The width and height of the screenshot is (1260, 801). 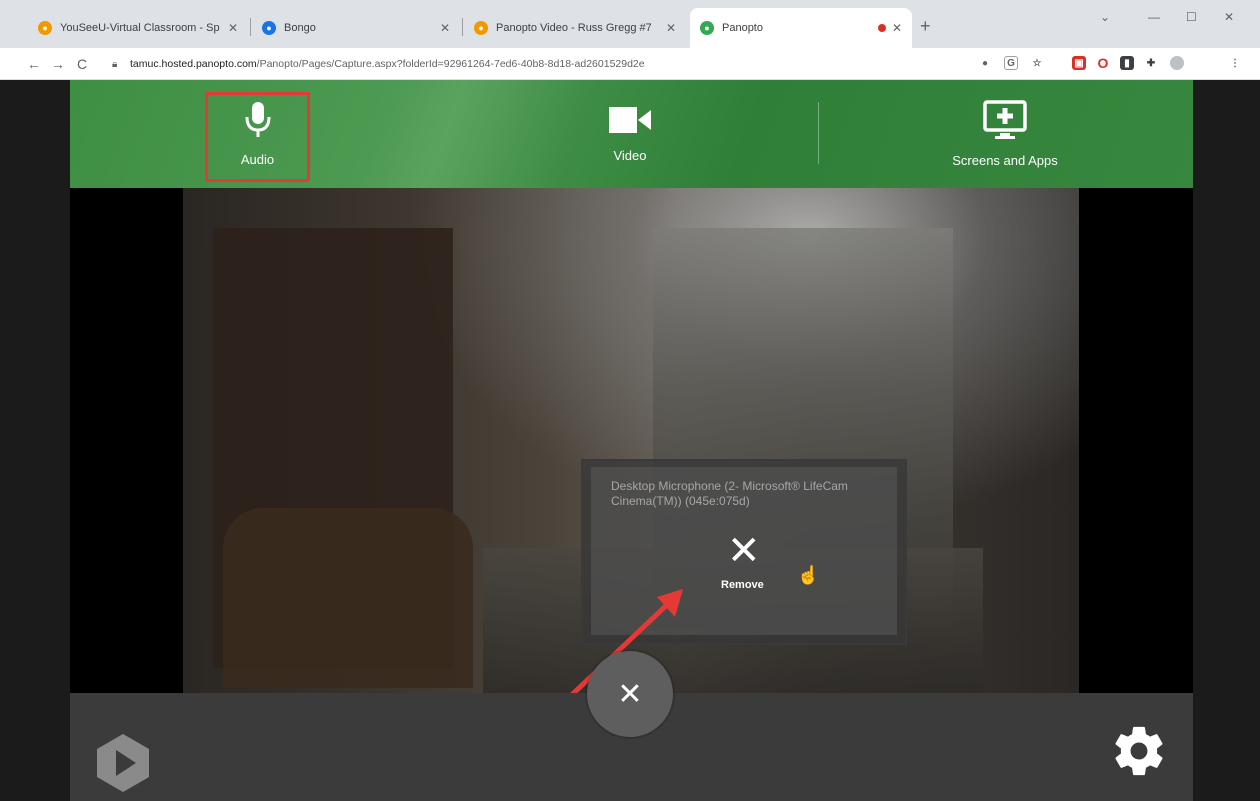 What do you see at coordinates (1005, 160) in the screenshot?
I see `screens-label: Screens and Apps` at bounding box center [1005, 160].